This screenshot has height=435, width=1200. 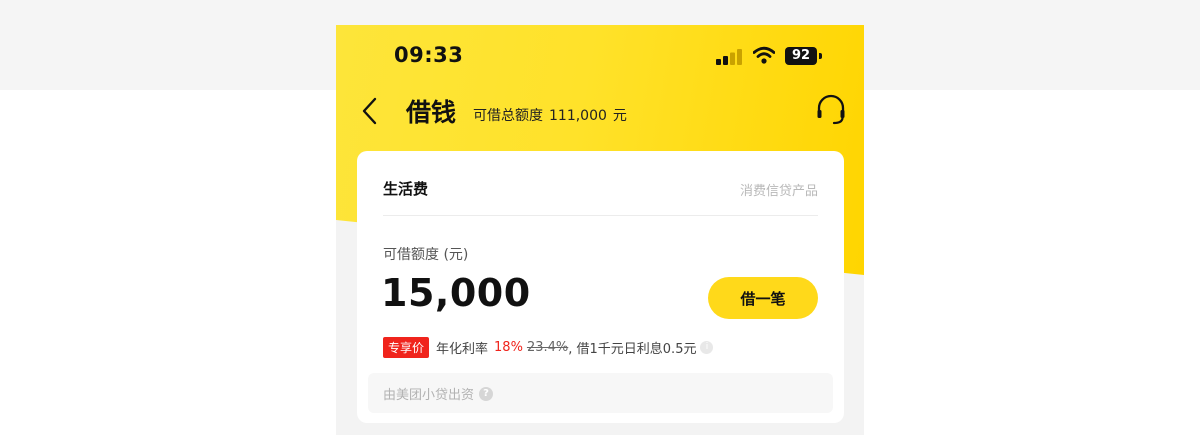 What do you see at coordinates (370, 111) in the screenshot?
I see `back-arrow-icon` at bounding box center [370, 111].